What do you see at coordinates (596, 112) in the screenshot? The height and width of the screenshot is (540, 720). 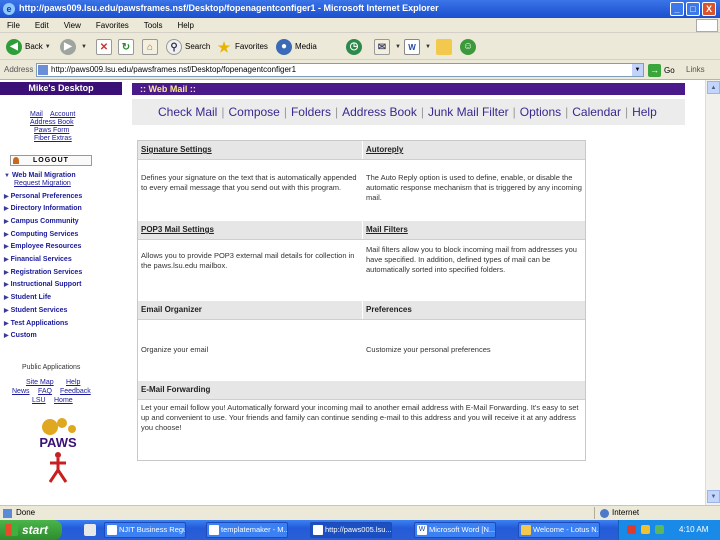 I see `tab-calendar: Calendar` at bounding box center [596, 112].